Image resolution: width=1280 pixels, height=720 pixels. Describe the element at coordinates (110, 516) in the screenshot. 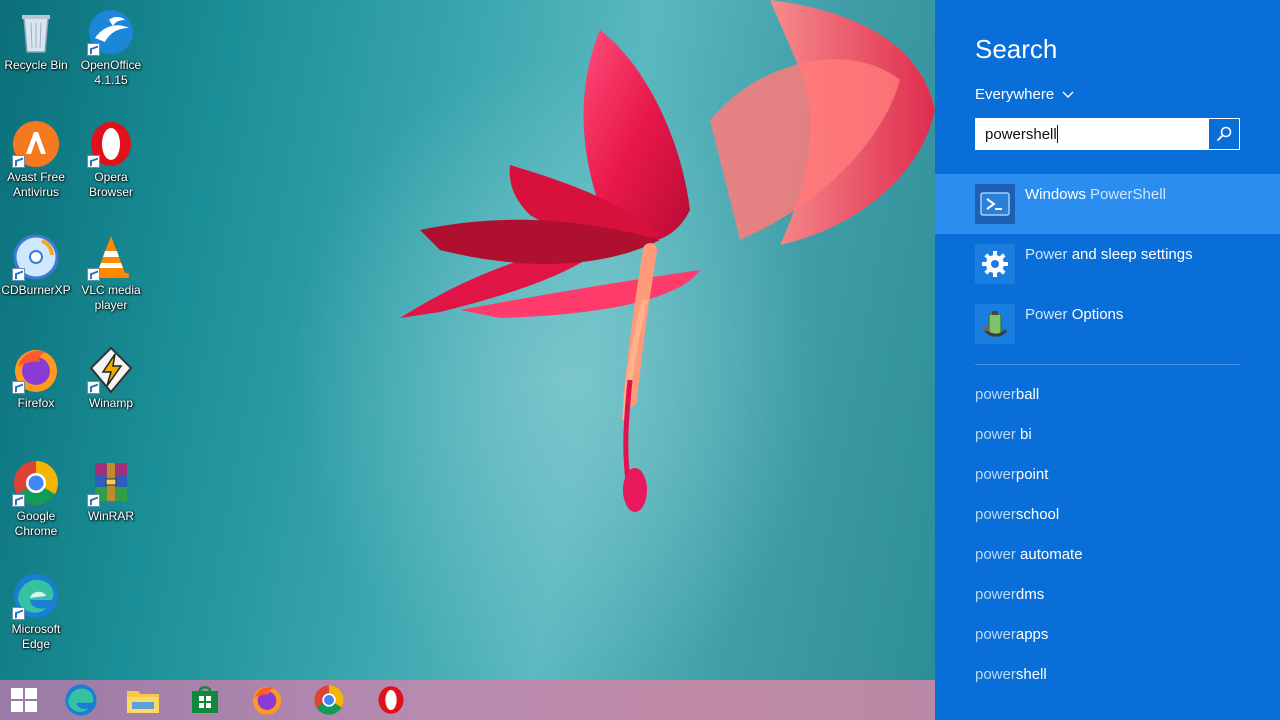

I see `icon-label: WinRAR` at that location.